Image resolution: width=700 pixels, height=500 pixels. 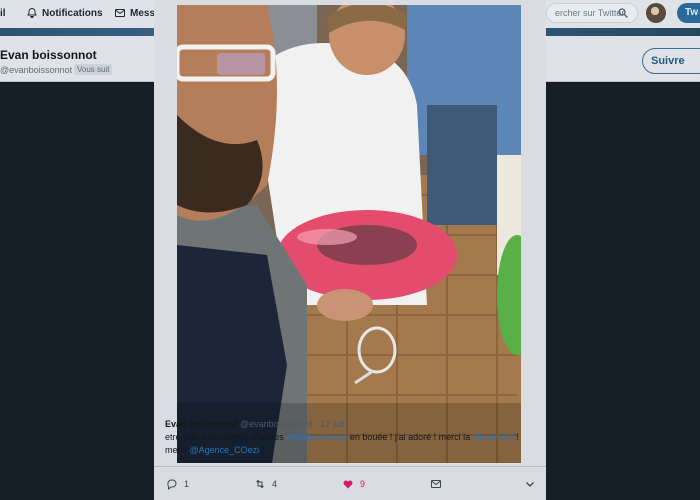 I want to click on like-count: 9, so click(x=363, y=484).